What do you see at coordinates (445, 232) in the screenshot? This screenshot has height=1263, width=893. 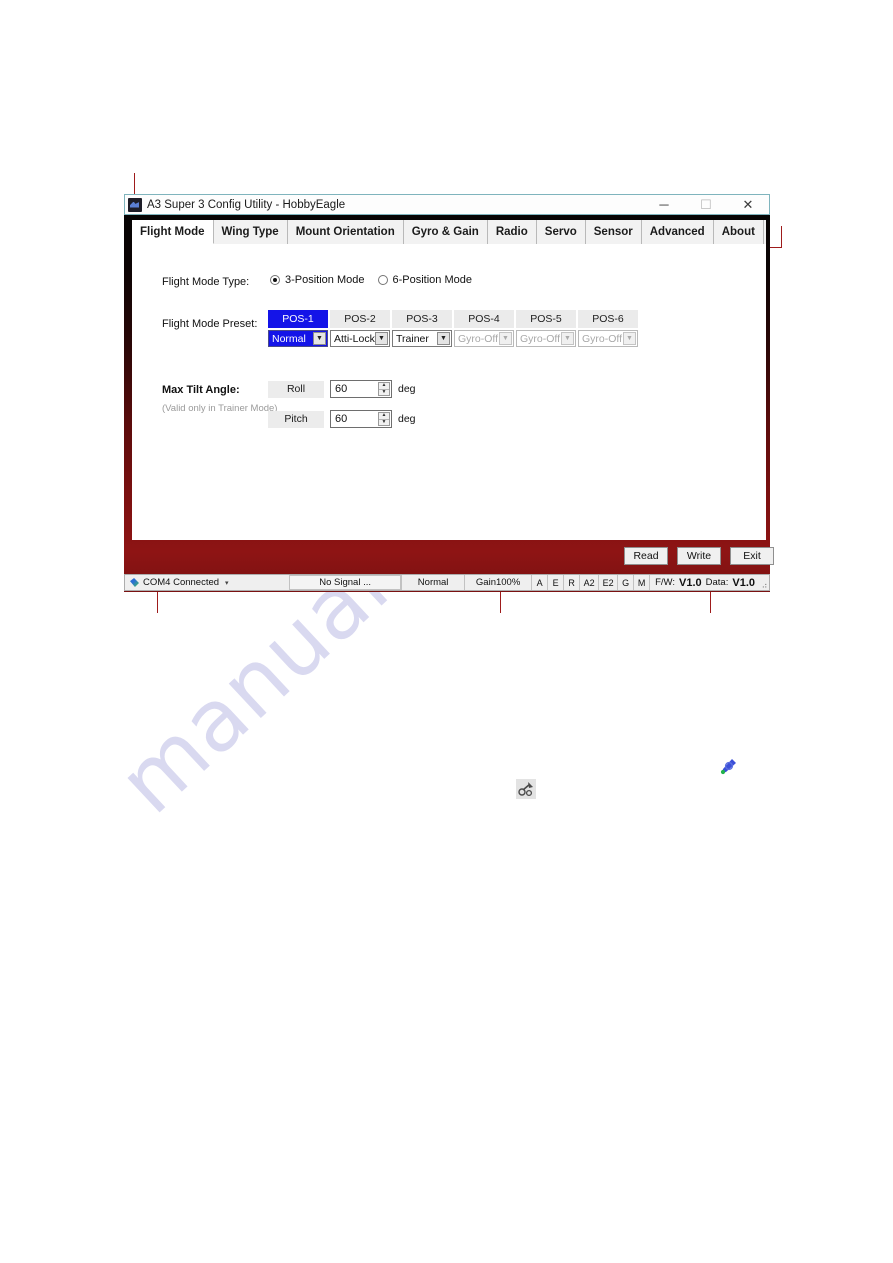 I see `tab-gyro-and-gain: Gyro & Gain` at bounding box center [445, 232].